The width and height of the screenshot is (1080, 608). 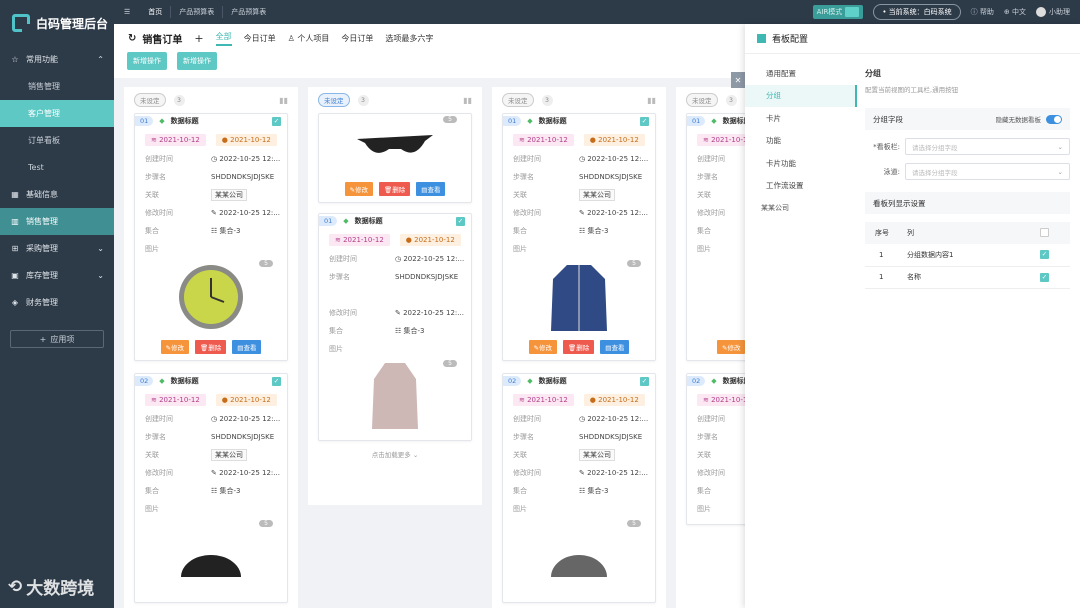 I want to click on status-pill: 未设定, so click(x=518, y=100).